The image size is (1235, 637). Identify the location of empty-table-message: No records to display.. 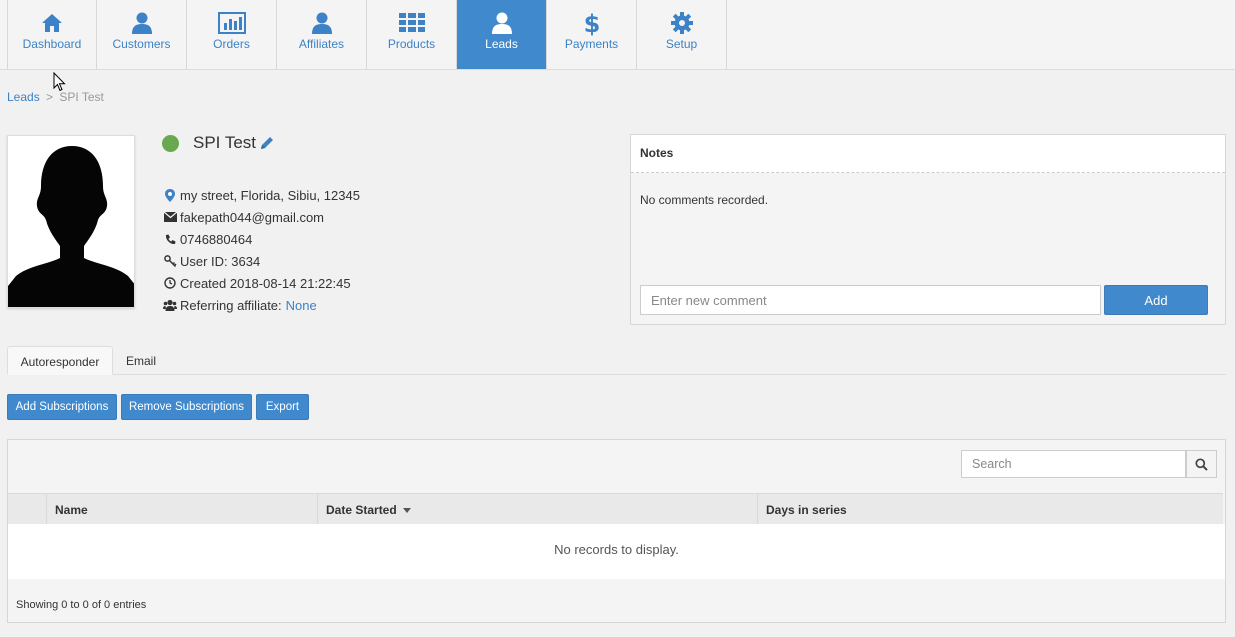
(616, 549).